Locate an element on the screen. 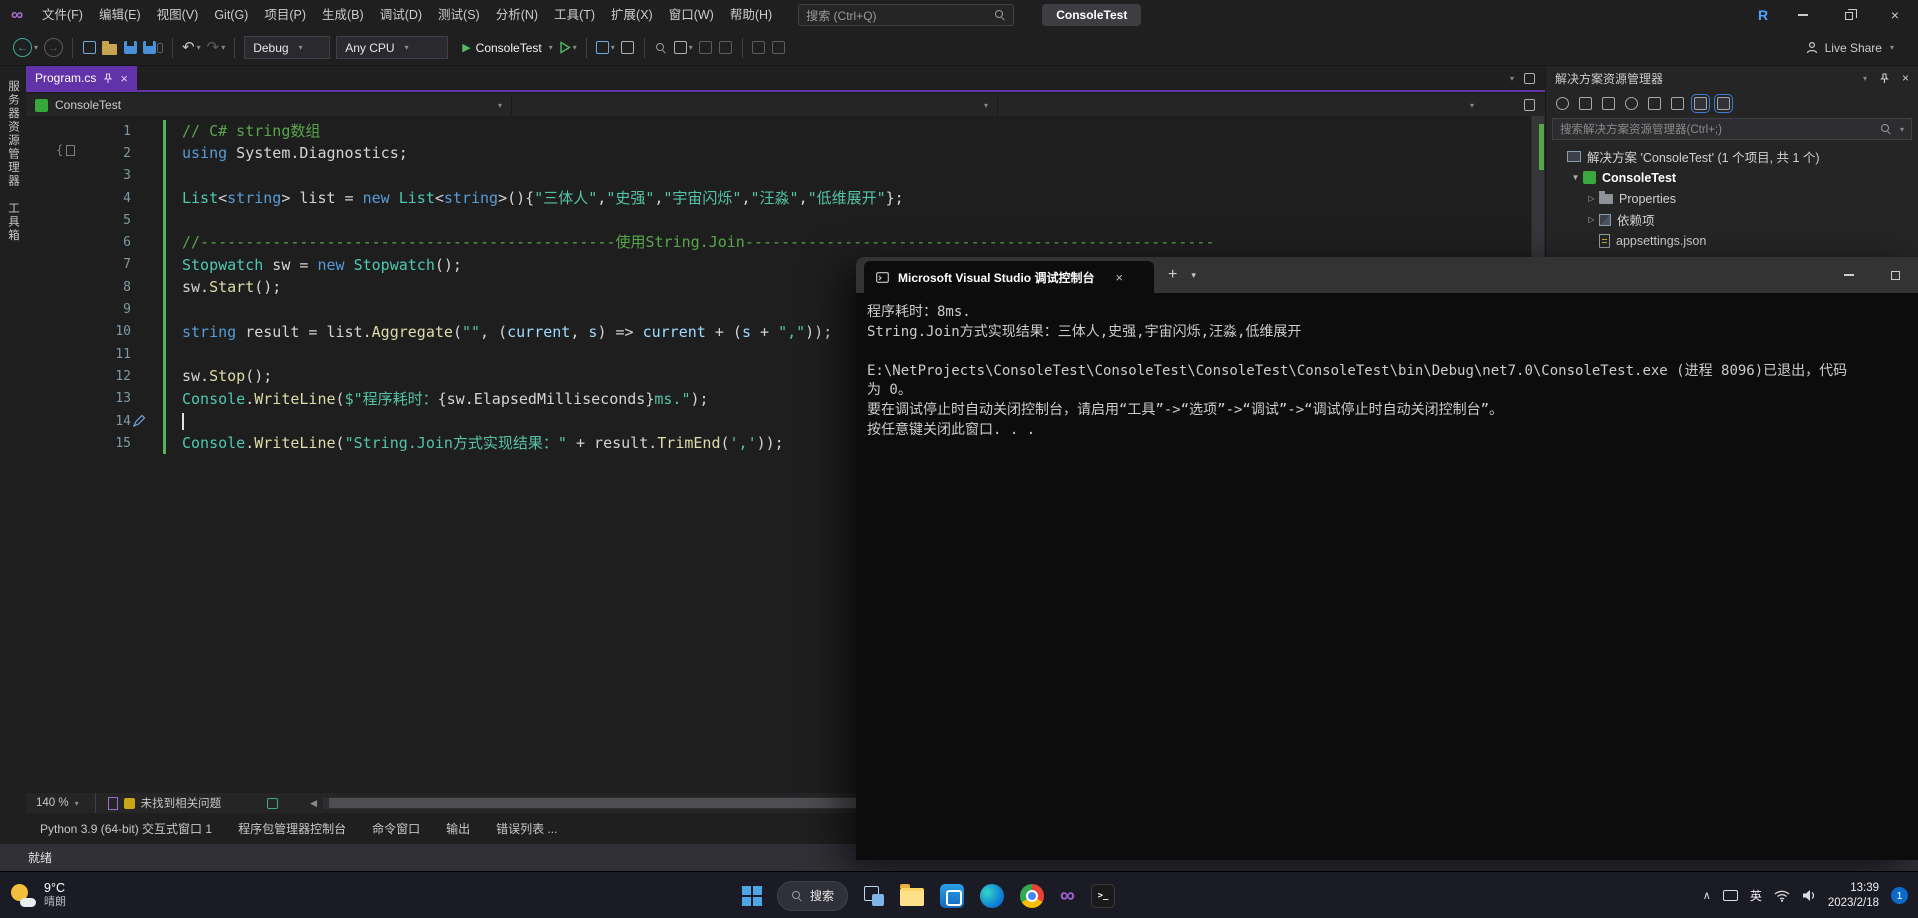  console-tab-dropdown-icon: ▾ is located at coordinates (1193, 275).